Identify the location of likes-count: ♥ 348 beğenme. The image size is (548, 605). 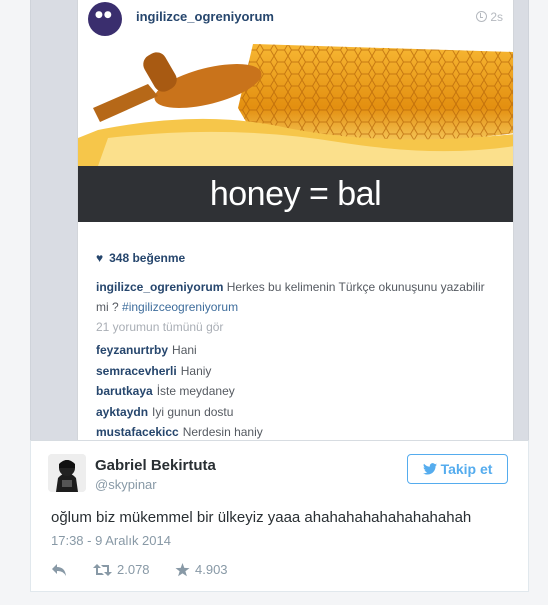
(140, 258).